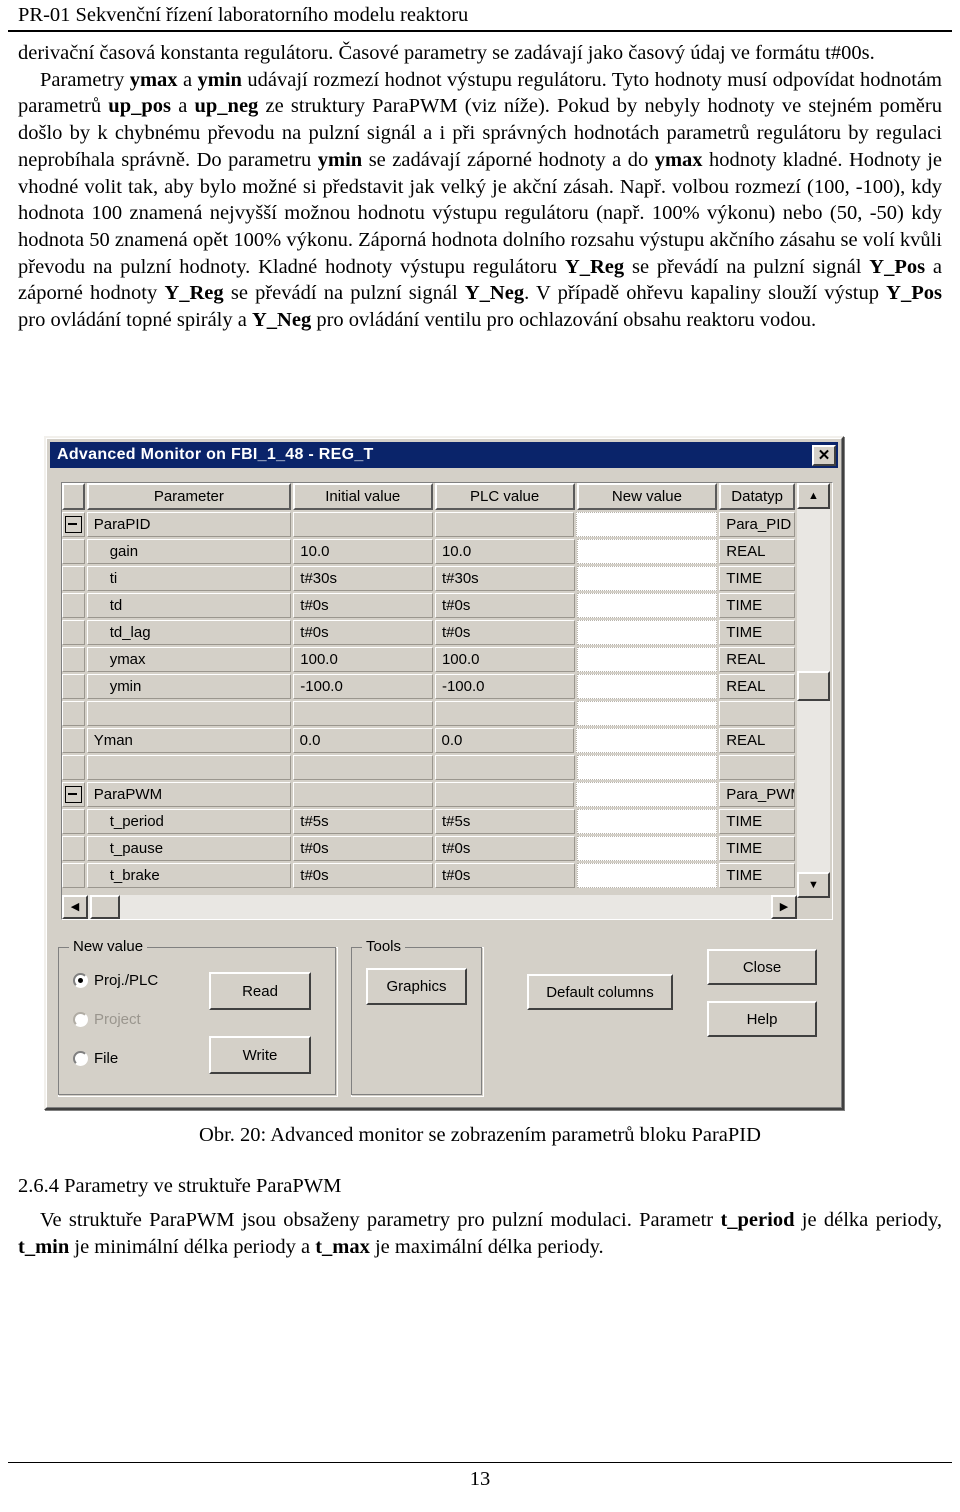 The width and height of the screenshot is (960, 1512). I want to click on p2-b11: Y_Pos, so click(914, 293).